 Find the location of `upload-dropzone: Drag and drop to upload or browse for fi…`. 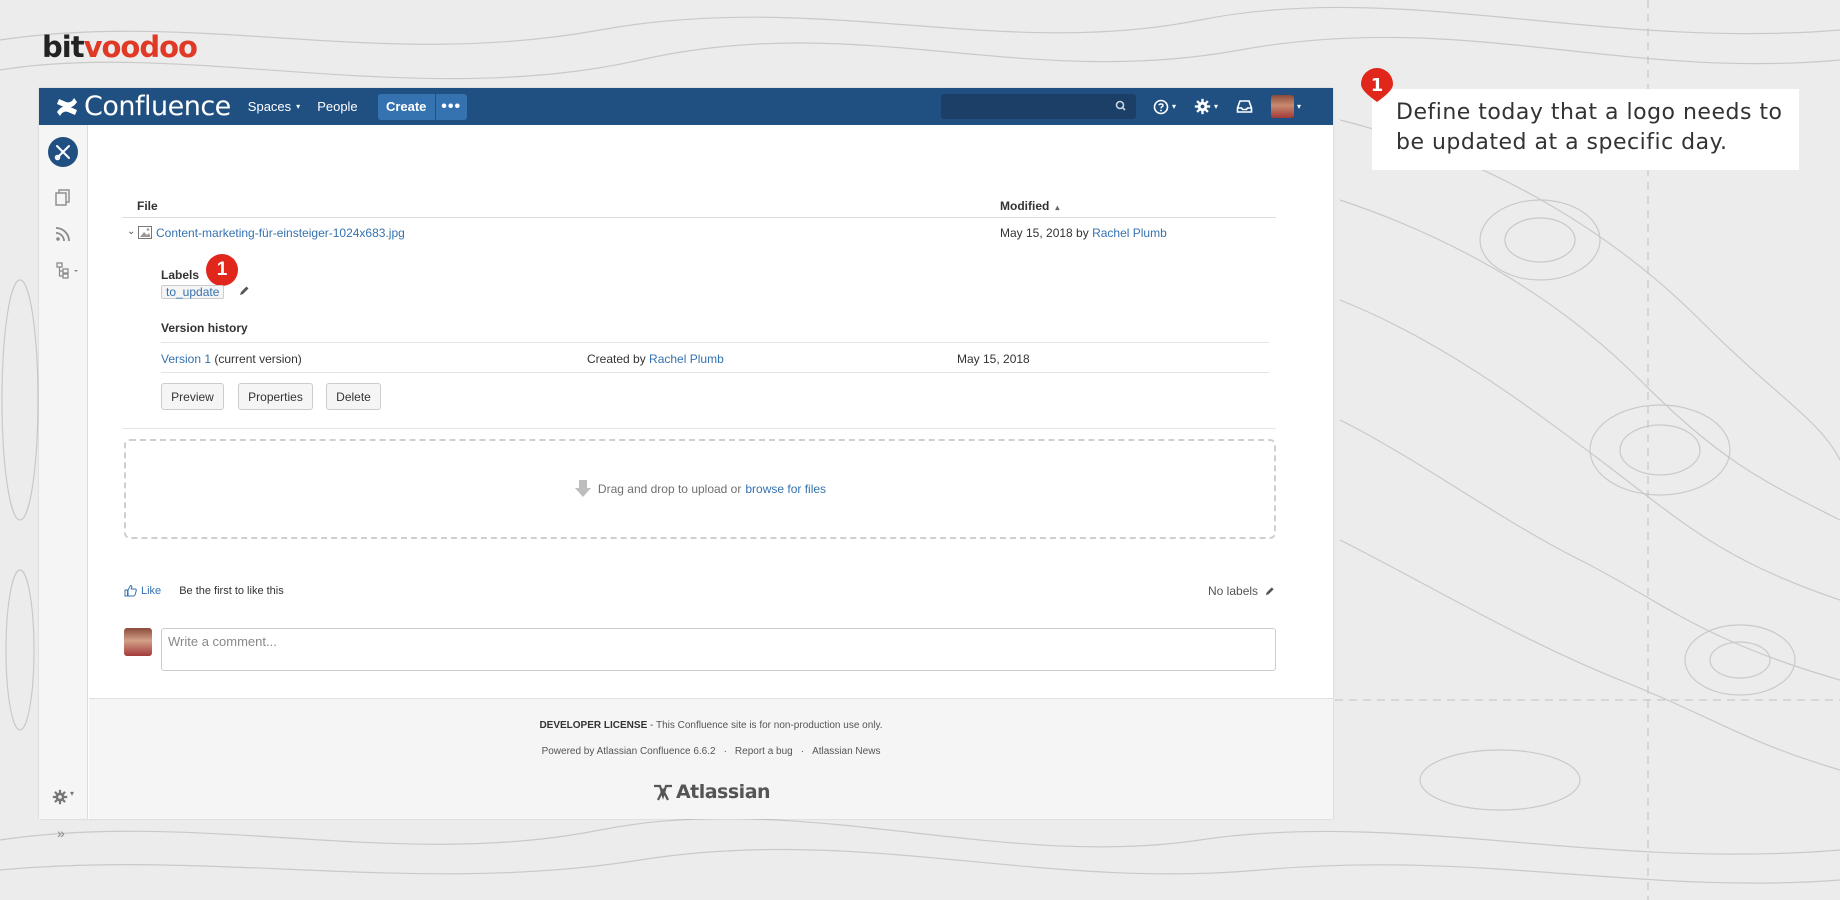

upload-dropzone: Drag and drop to upload or browse for fi… is located at coordinates (700, 489).